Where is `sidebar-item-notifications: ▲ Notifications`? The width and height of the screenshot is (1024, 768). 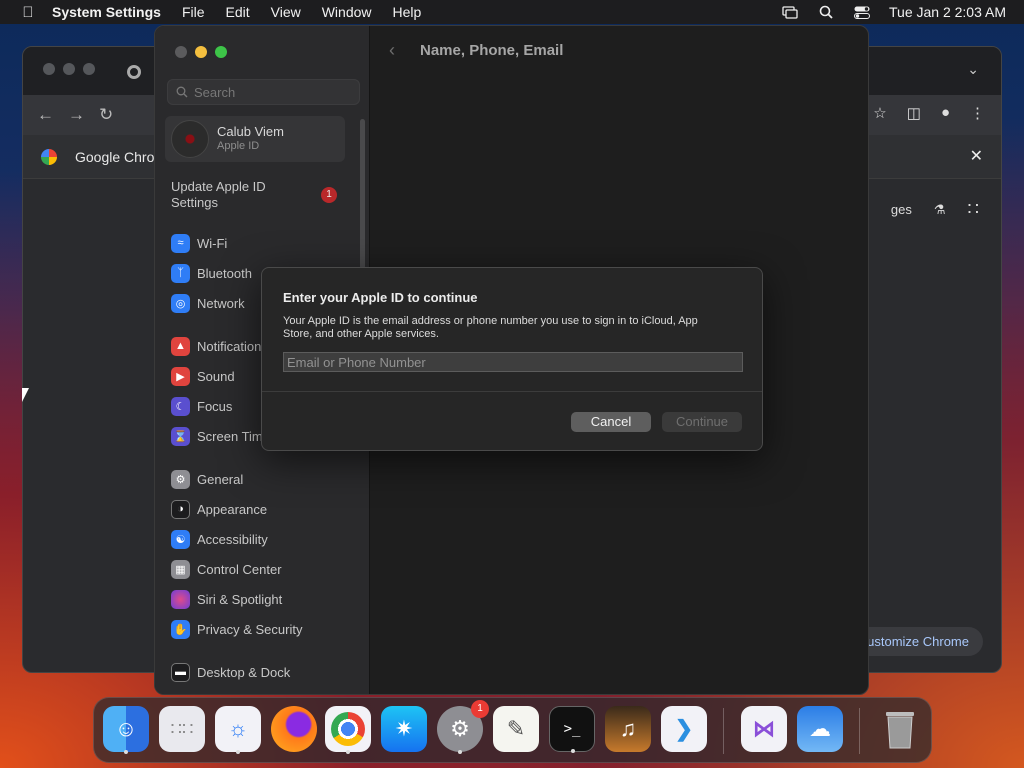 sidebar-item-notifications: ▲ Notifications is located at coordinates (219, 346).